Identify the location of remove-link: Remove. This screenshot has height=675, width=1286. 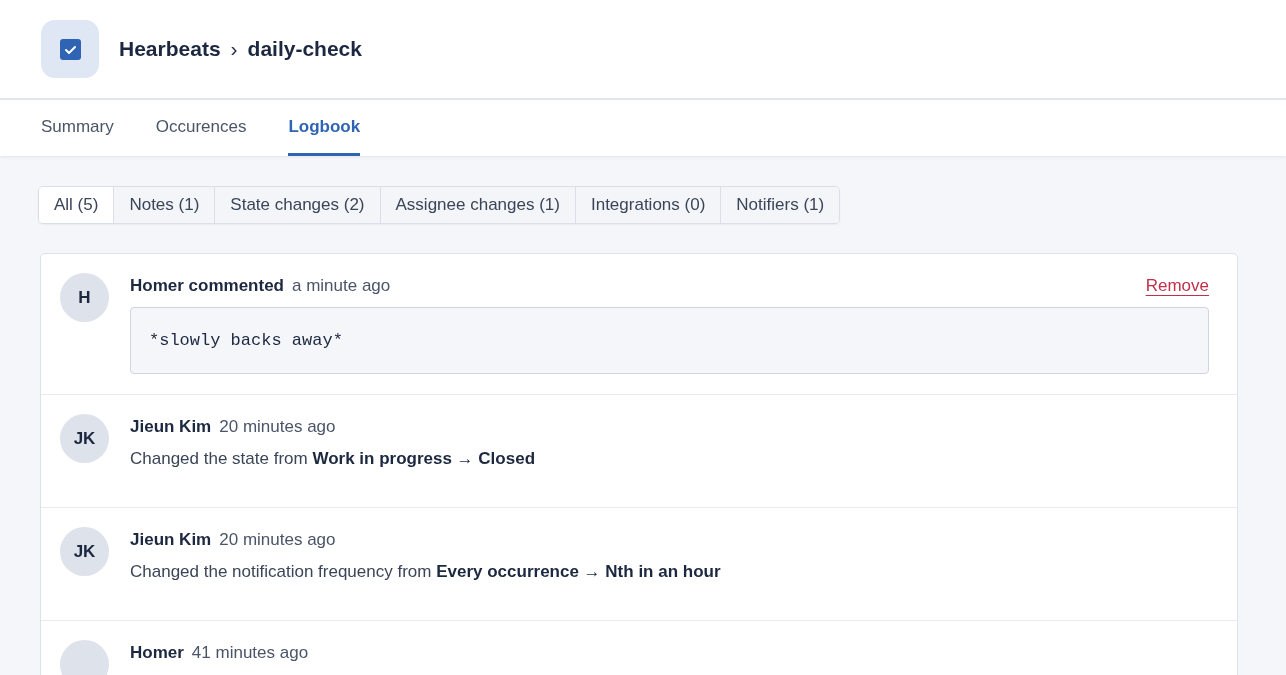
(1177, 286).